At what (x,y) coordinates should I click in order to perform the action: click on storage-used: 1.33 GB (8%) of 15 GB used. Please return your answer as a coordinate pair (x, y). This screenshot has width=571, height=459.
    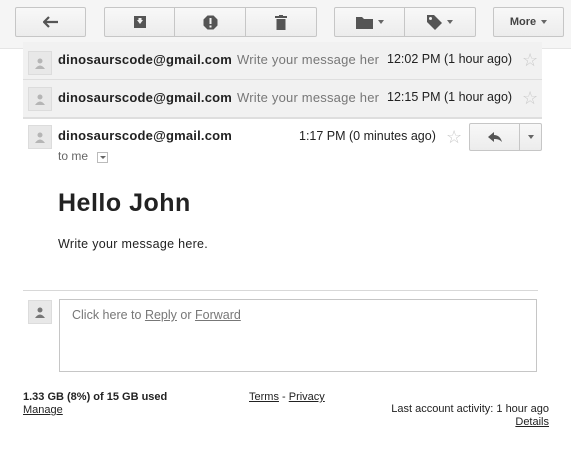
    Looking at the image, I should click on (95, 397).